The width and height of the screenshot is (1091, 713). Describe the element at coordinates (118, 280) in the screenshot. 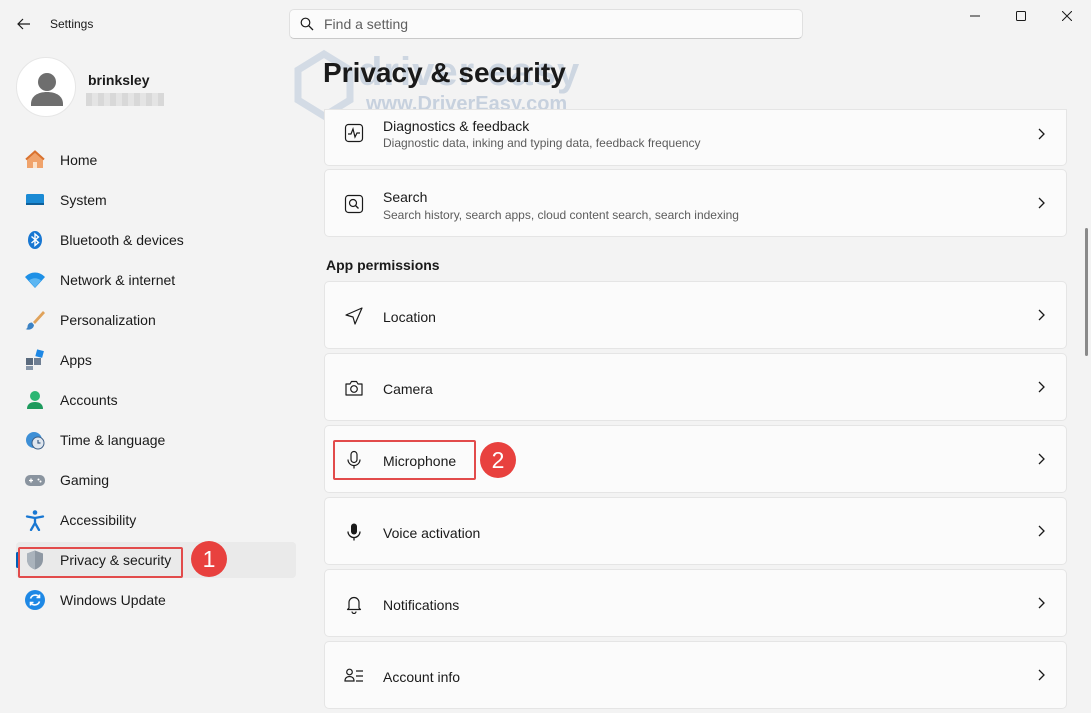

I see `sidebar-item-label: Network & internet` at that location.